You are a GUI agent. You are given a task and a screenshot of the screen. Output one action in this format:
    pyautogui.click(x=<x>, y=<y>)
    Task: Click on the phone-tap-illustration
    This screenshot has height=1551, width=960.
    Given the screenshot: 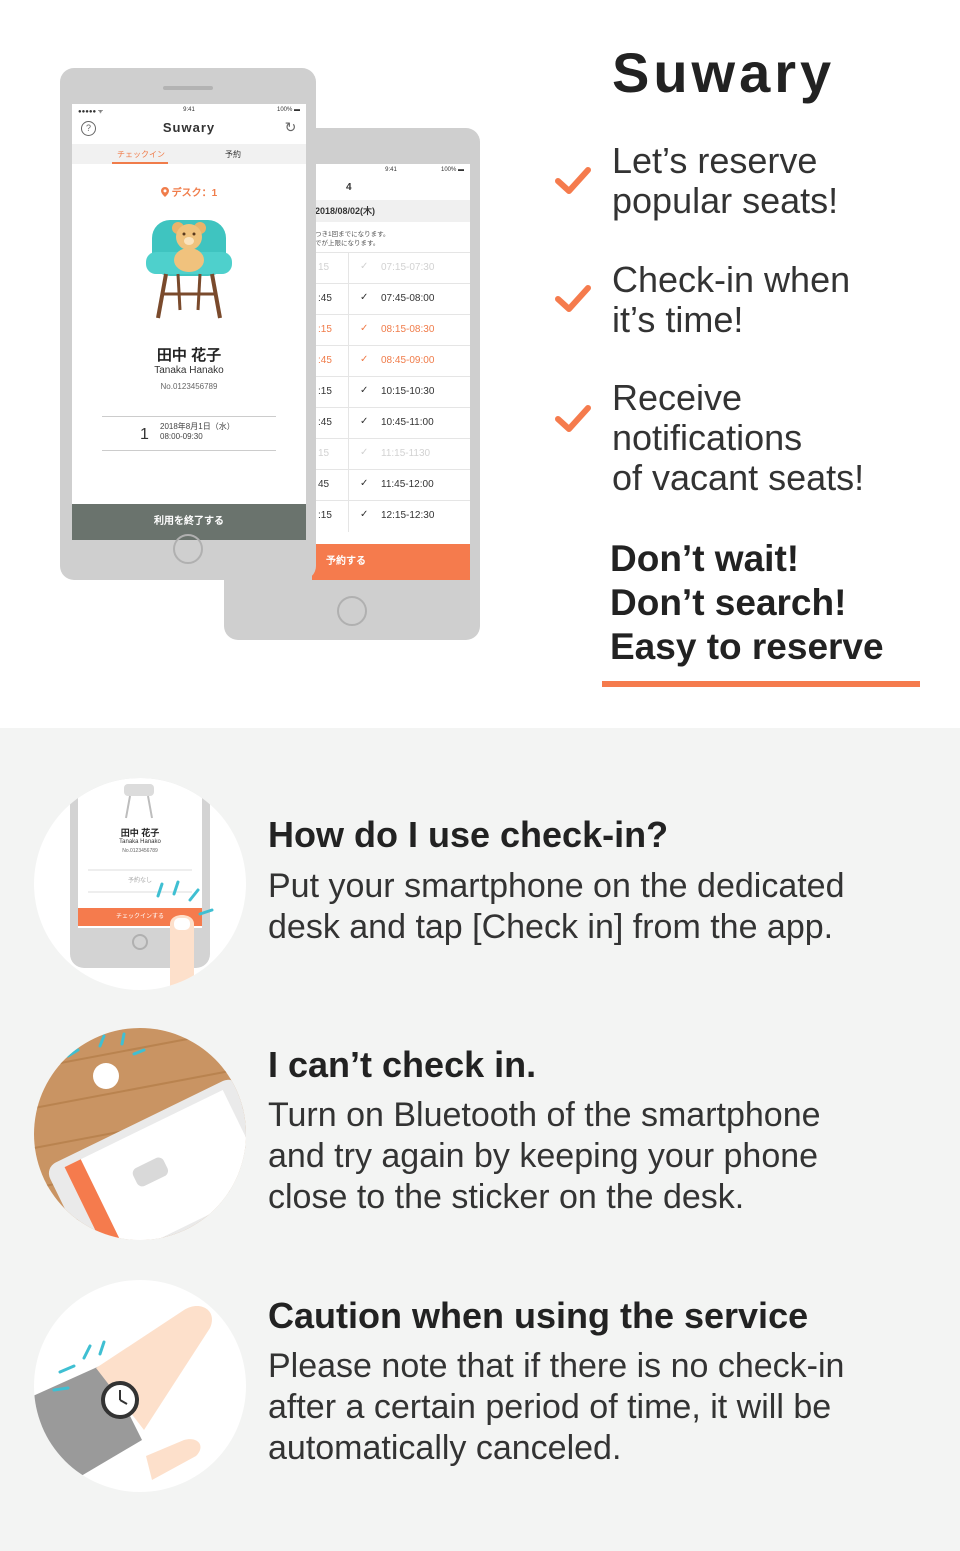 What is the action you would take?
    pyautogui.click(x=142, y=884)
    